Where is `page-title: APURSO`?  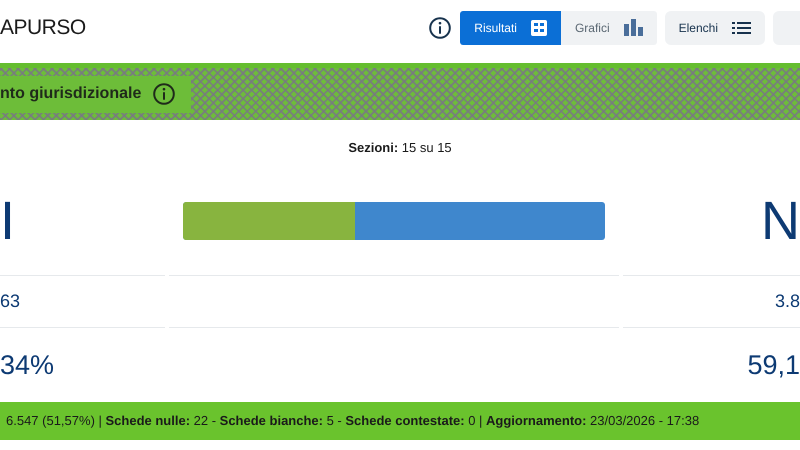
page-title: APURSO is located at coordinates (43, 27).